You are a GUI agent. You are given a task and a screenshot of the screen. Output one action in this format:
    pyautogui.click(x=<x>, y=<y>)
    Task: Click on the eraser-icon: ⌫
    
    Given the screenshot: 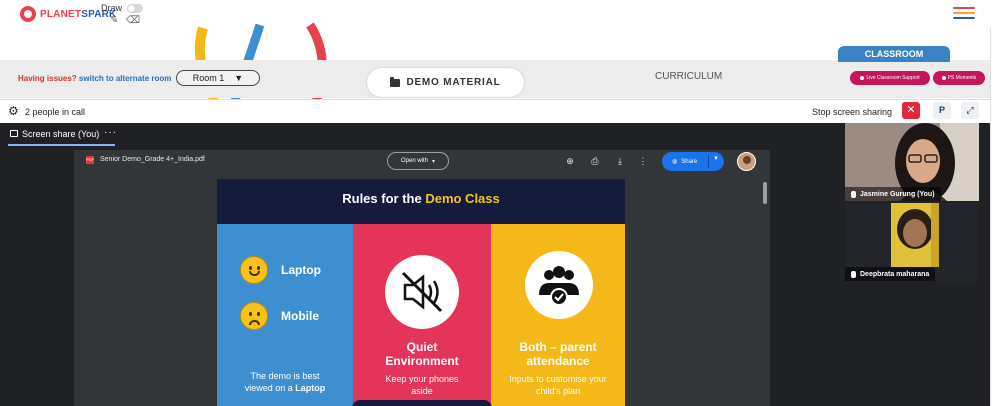 What is the action you would take?
    pyautogui.click(x=133, y=21)
    